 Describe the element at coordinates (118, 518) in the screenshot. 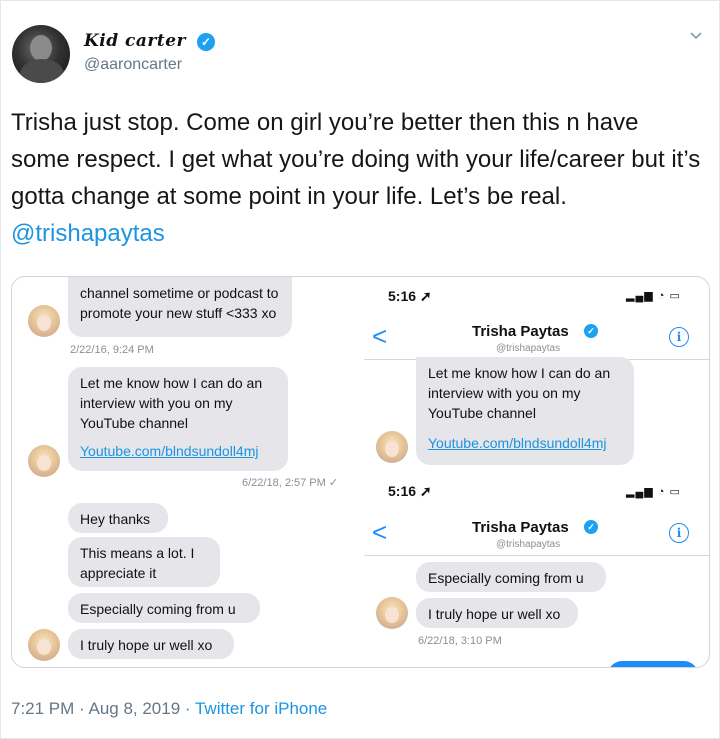

I see `message-bubble: Hey thanks` at that location.